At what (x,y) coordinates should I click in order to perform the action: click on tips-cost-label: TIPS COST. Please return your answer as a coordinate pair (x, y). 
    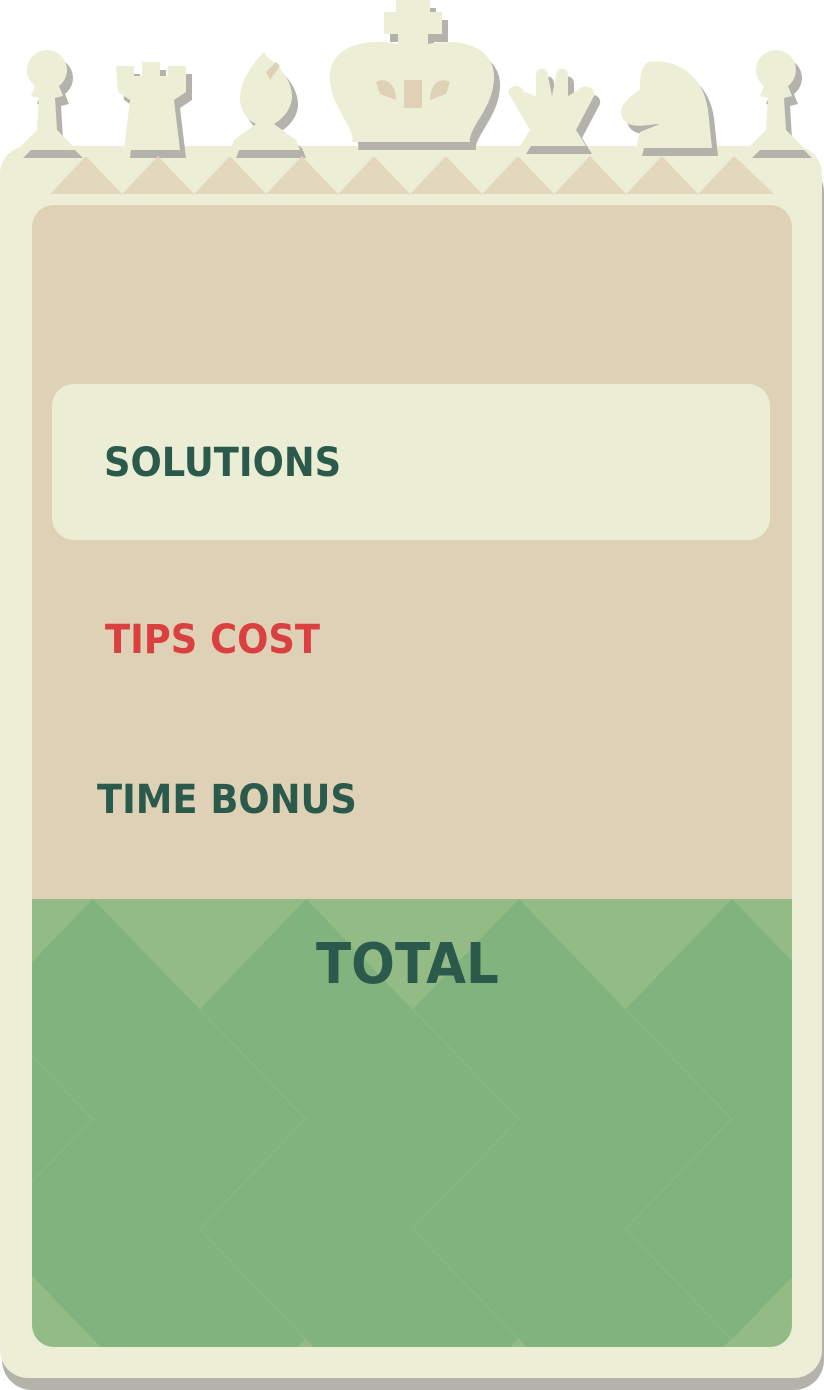
    Looking at the image, I should click on (212, 640).